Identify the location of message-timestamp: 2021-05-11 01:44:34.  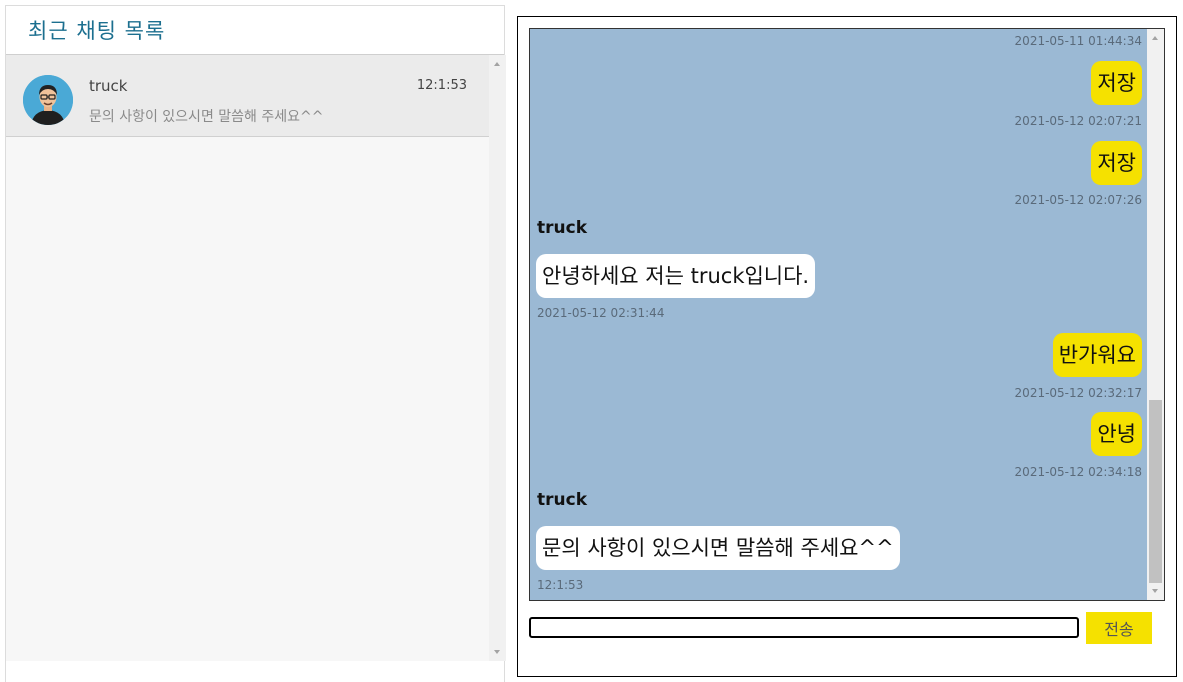
(1078, 41).